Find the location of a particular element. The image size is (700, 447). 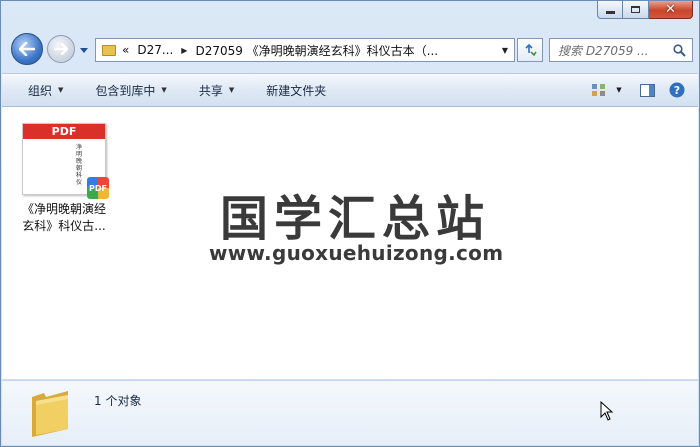

forward-button is located at coordinates (61, 49).